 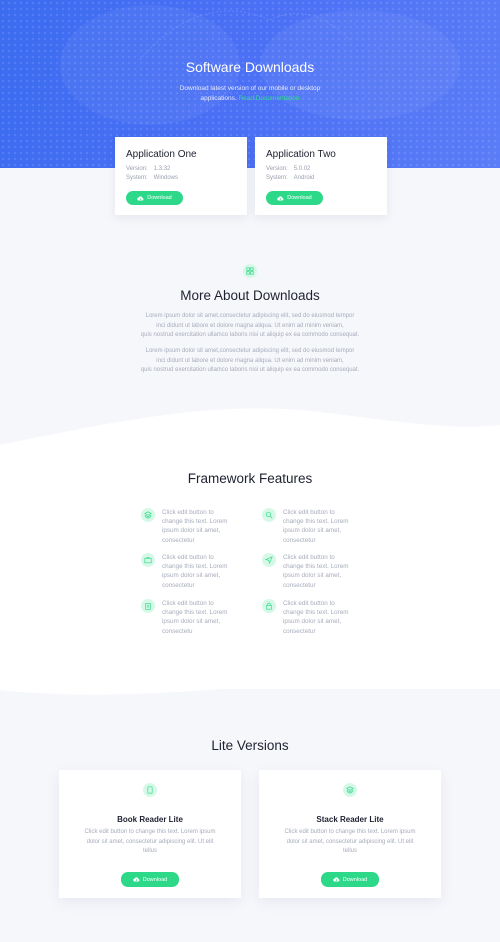 What do you see at coordinates (302, 169) in the screenshot?
I see `version-value: 5.0.02` at bounding box center [302, 169].